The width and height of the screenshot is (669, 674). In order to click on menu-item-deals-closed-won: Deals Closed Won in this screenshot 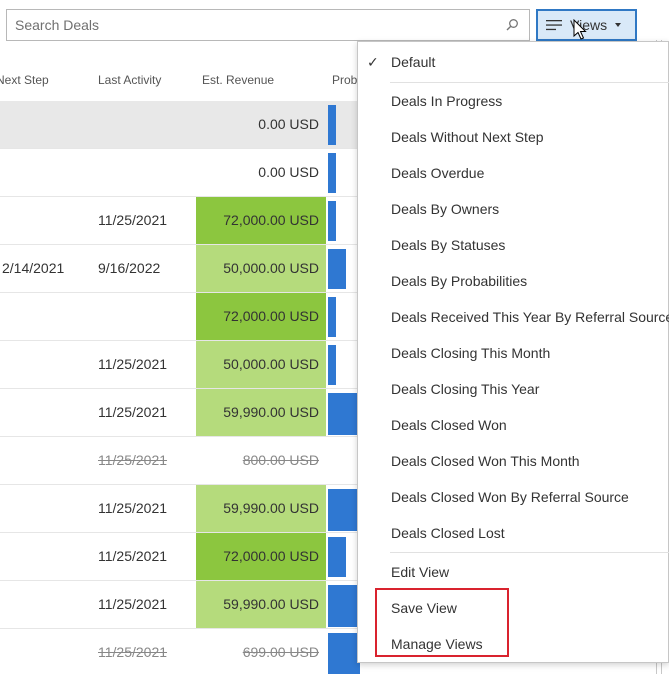, I will do `click(513, 425)`.